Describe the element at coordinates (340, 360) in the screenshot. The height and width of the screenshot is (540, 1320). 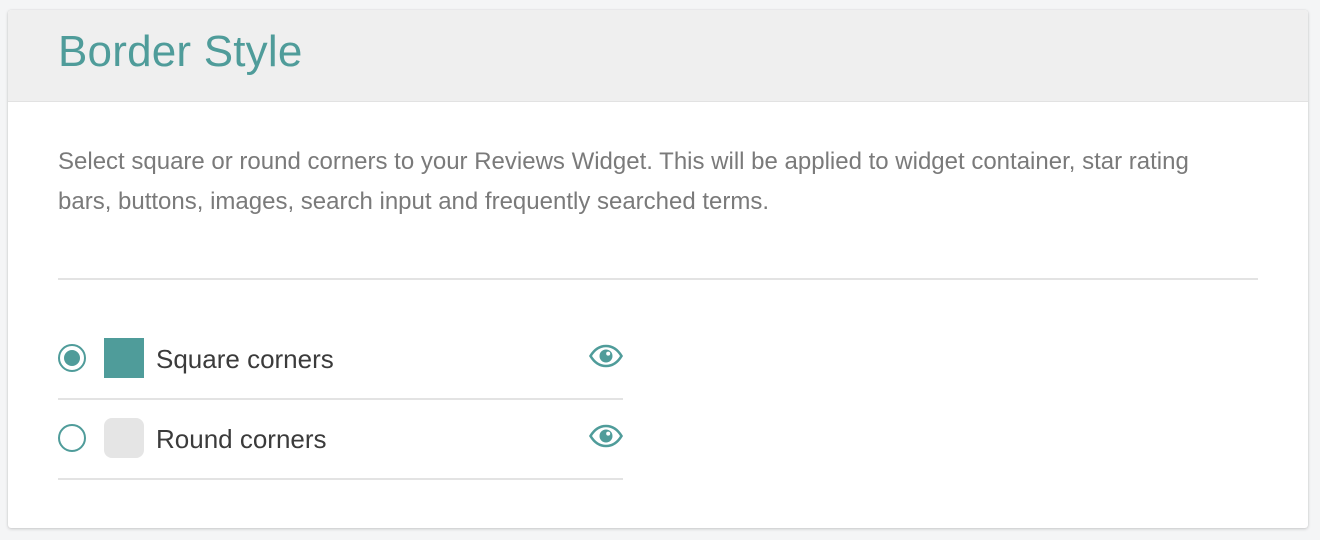
I see `option-square-corners: Square corners` at that location.